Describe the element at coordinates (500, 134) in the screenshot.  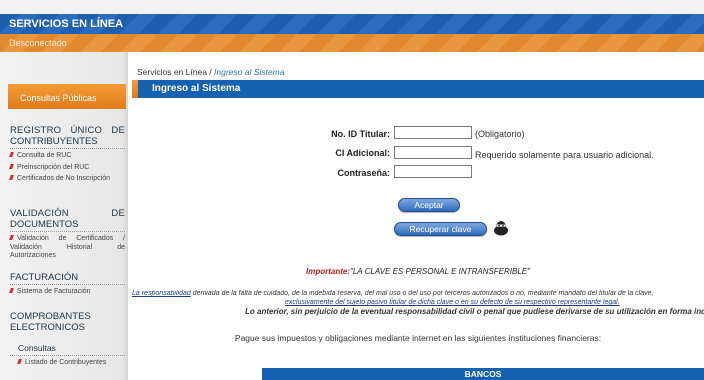
I see `id-titular-note: (Obligatorio)` at that location.